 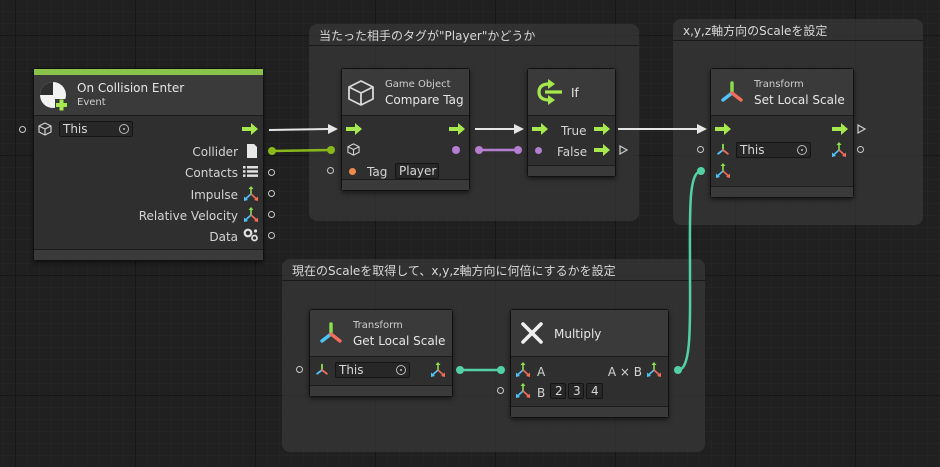 I want to click on scale-input-port, so click(x=701, y=171).